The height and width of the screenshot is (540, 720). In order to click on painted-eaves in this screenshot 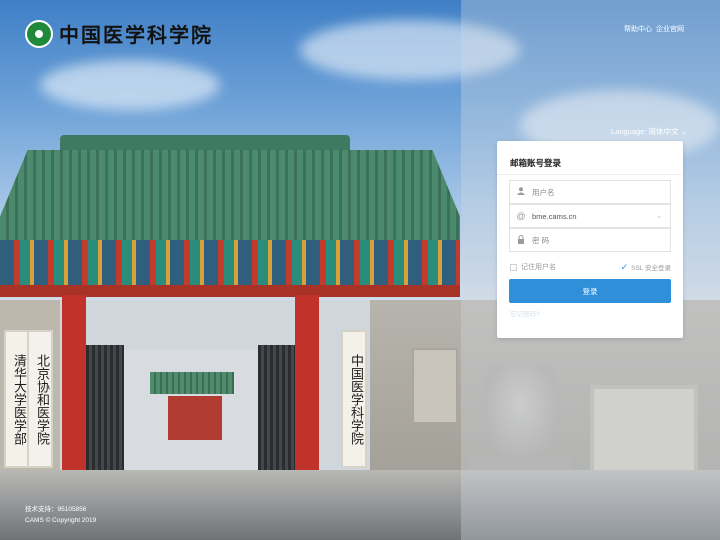, I will do `click(230, 265)`.